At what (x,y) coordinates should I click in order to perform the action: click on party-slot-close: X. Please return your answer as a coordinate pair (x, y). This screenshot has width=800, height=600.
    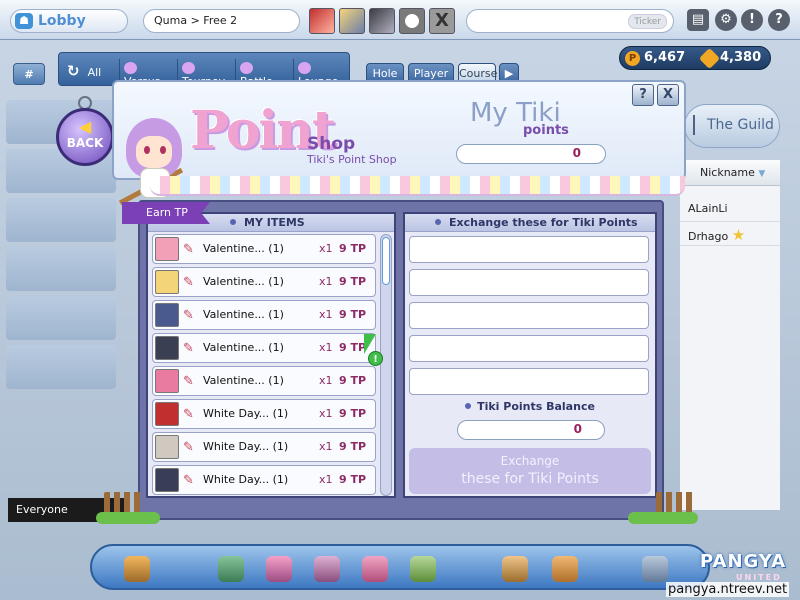
    Looking at the image, I should click on (442, 21).